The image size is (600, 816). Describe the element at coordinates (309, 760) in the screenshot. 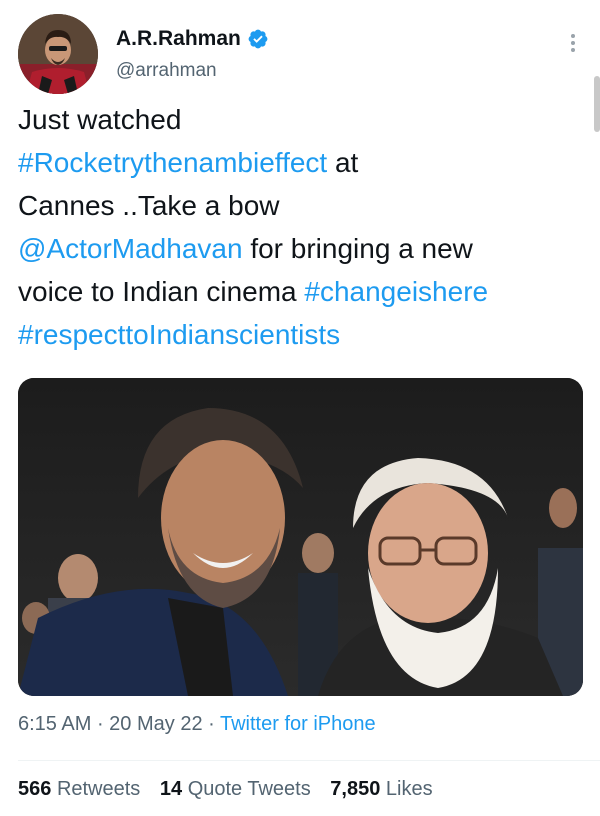

I see `divider` at that location.